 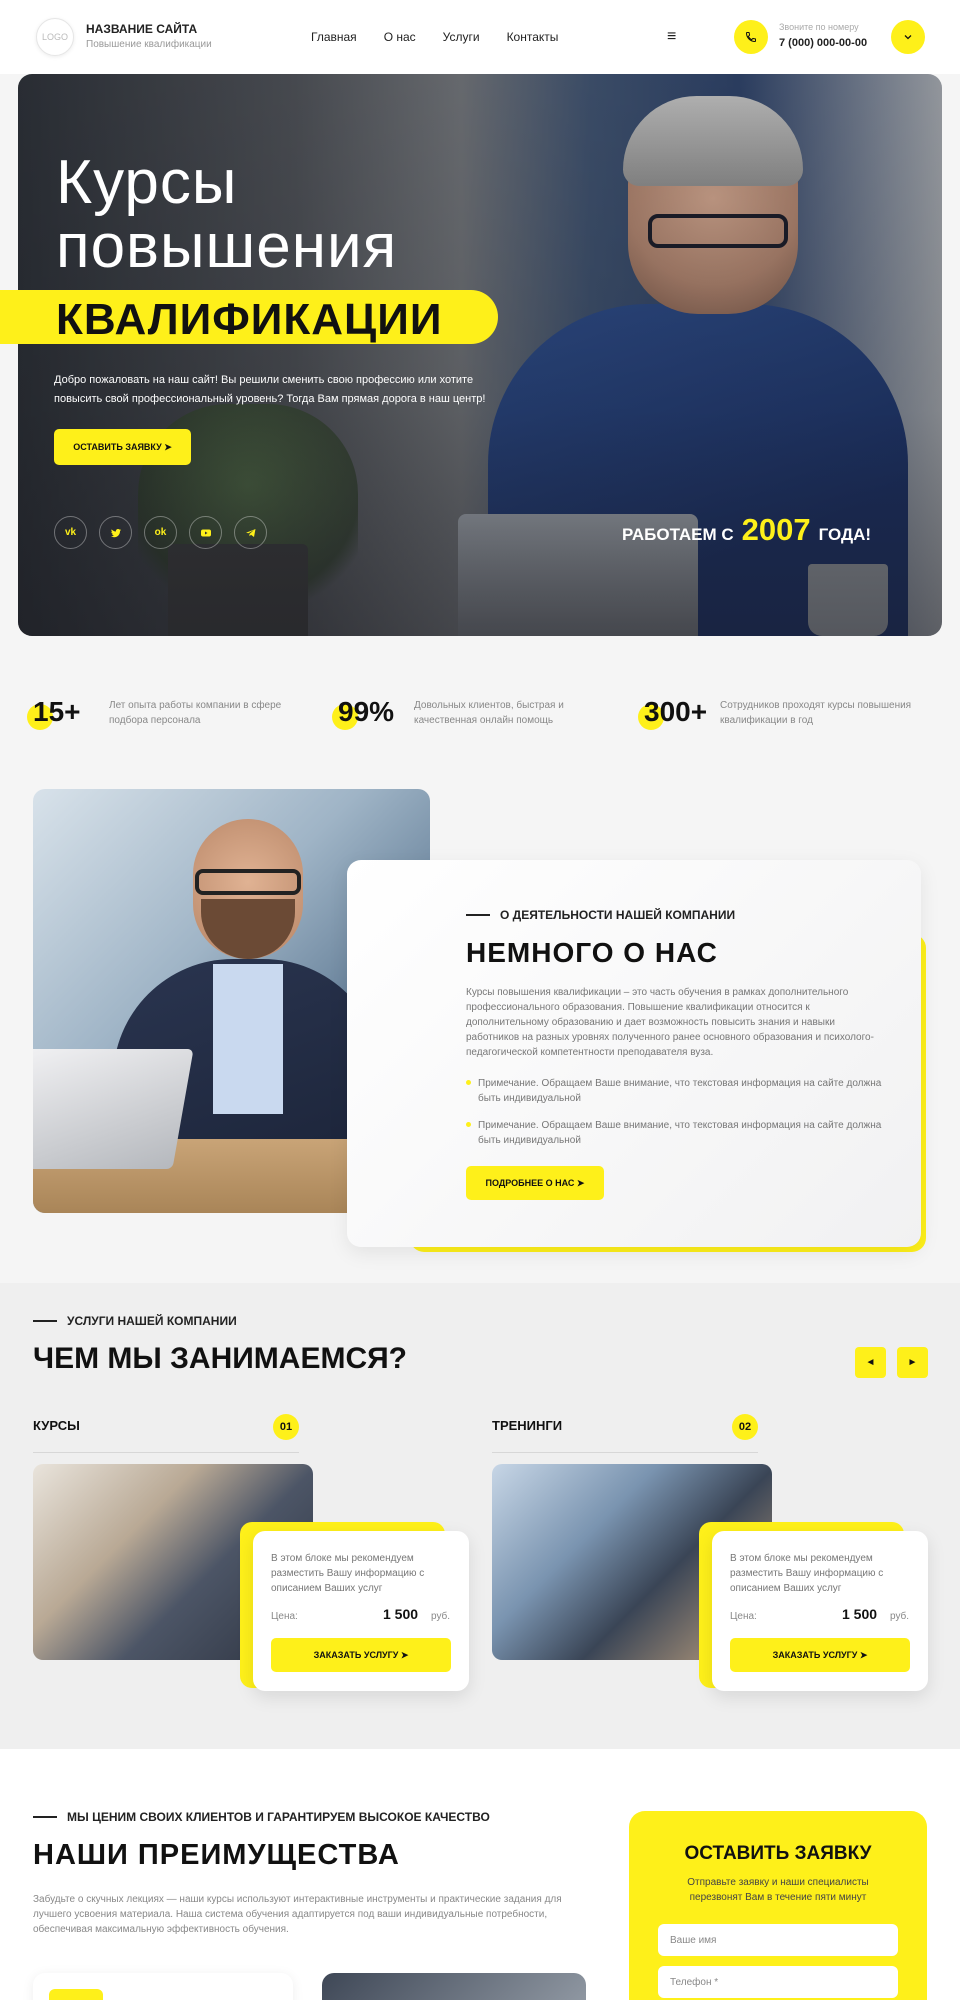 I want to click on logo-text: LOGO, so click(x=54, y=37).